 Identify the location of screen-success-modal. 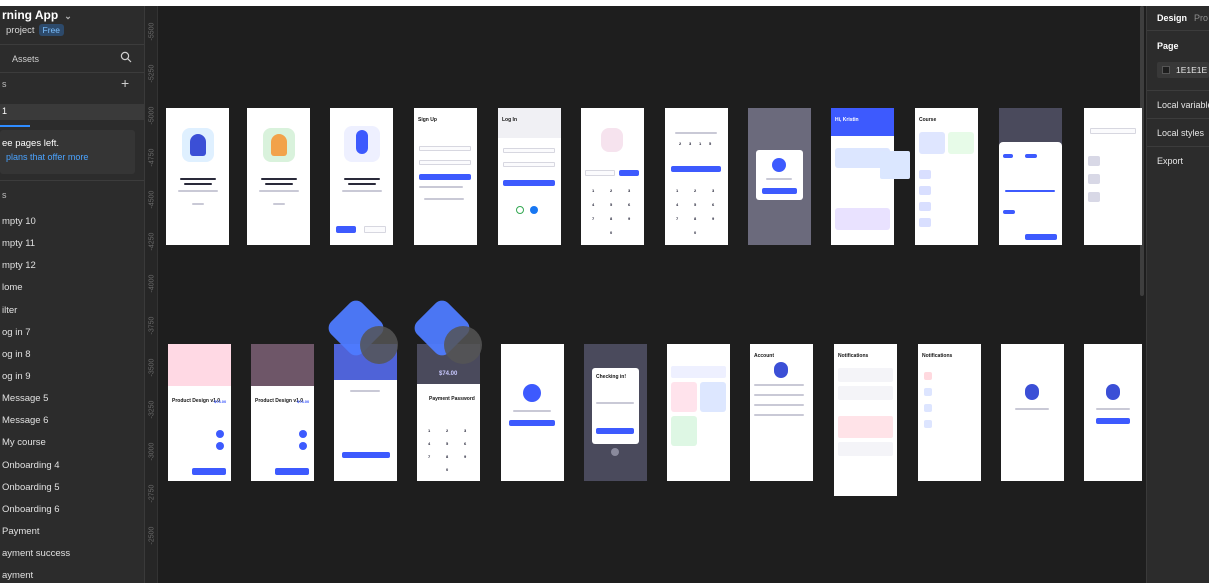
(779, 176).